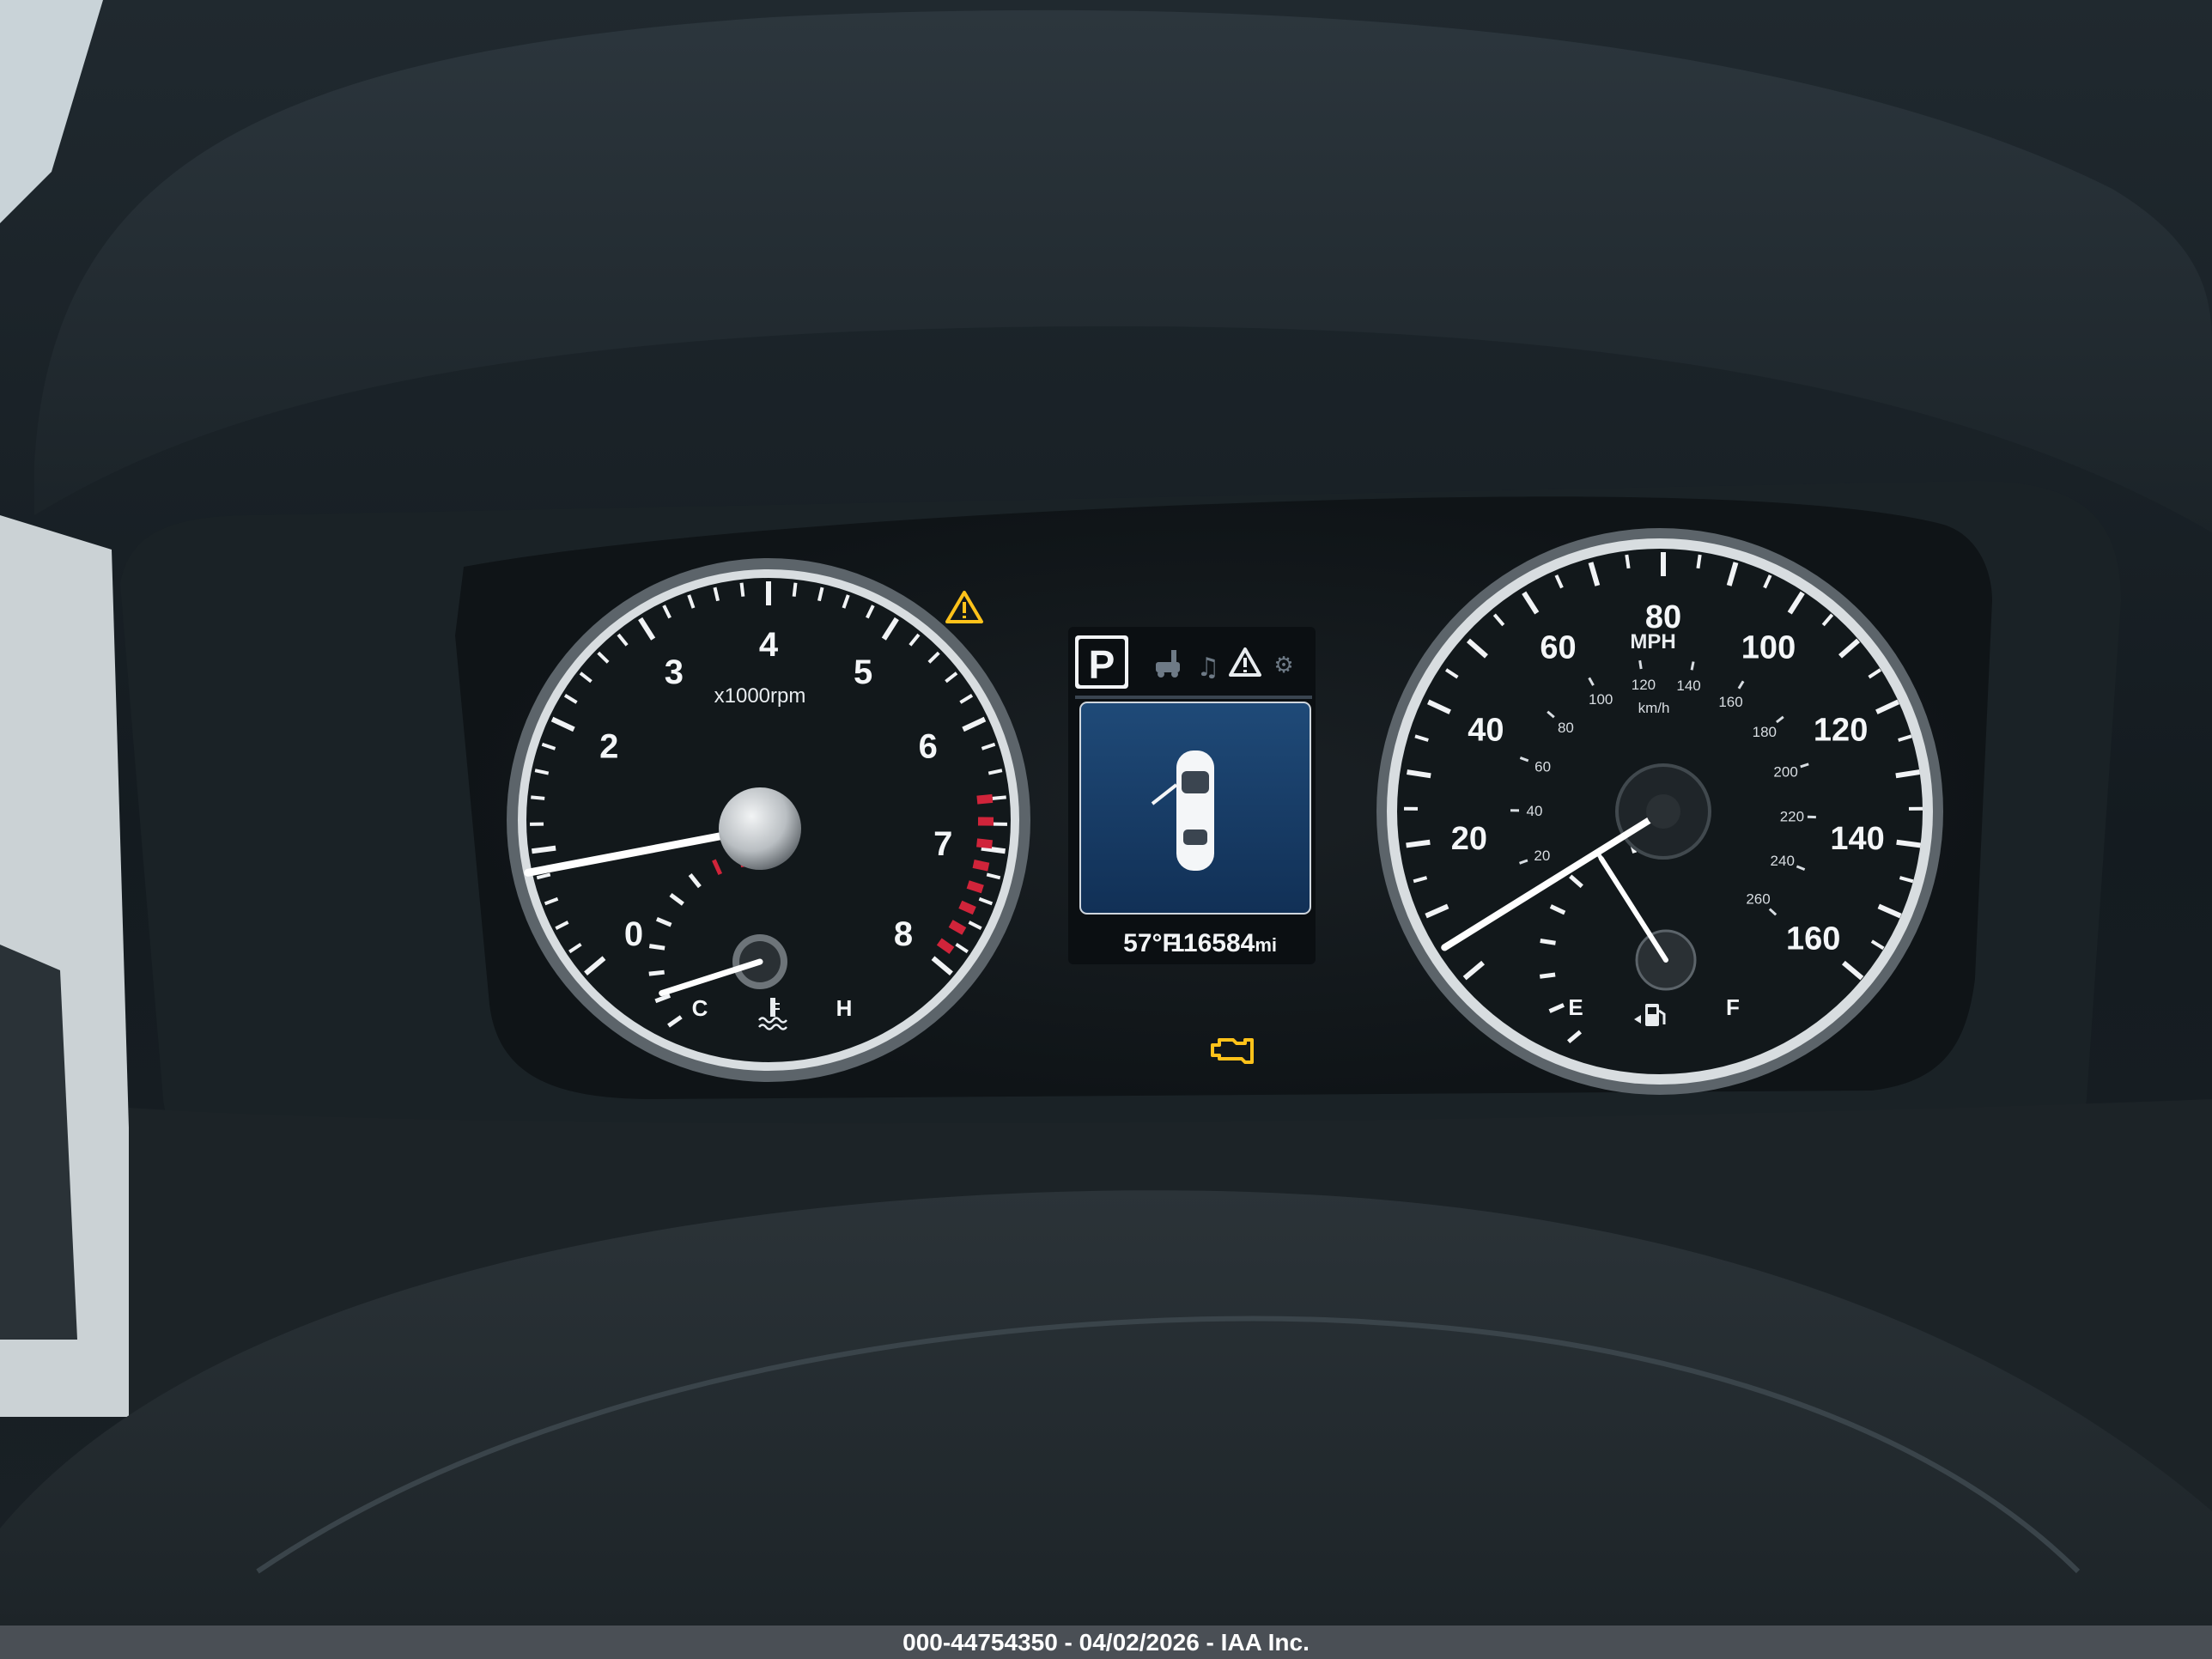 The height and width of the screenshot is (1659, 2212). I want to click on gear-indicator: P, so click(1102, 665).